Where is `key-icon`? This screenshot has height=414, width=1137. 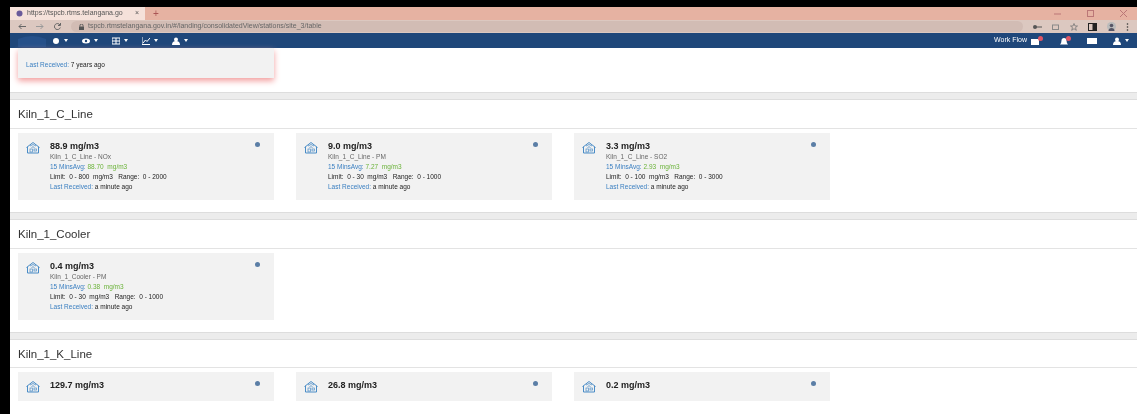
key-icon is located at coordinates (1037, 26).